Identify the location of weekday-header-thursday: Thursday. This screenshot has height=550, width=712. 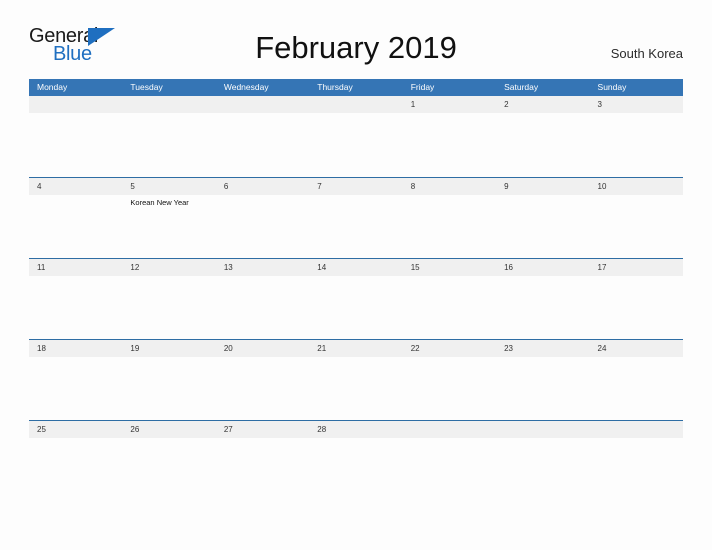
(335, 87).